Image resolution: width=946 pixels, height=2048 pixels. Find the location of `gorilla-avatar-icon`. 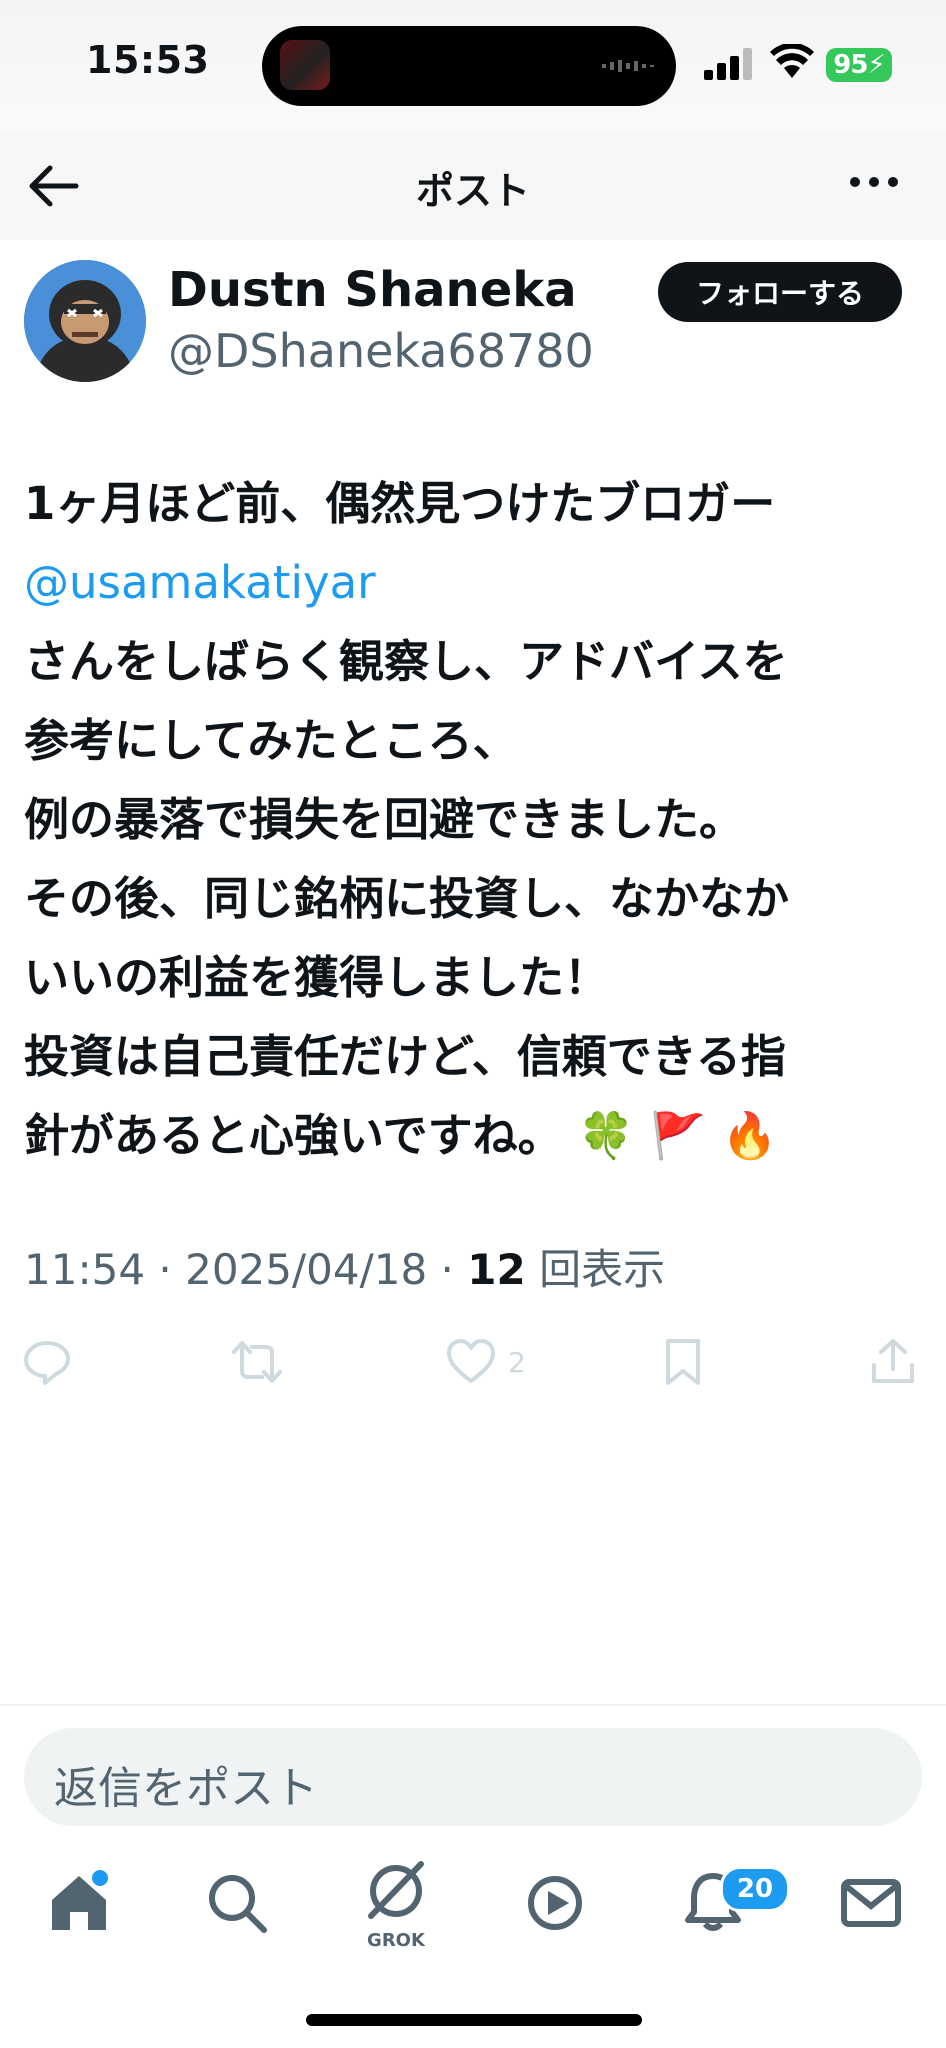

gorilla-avatar-icon is located at coordinates (85, 321).